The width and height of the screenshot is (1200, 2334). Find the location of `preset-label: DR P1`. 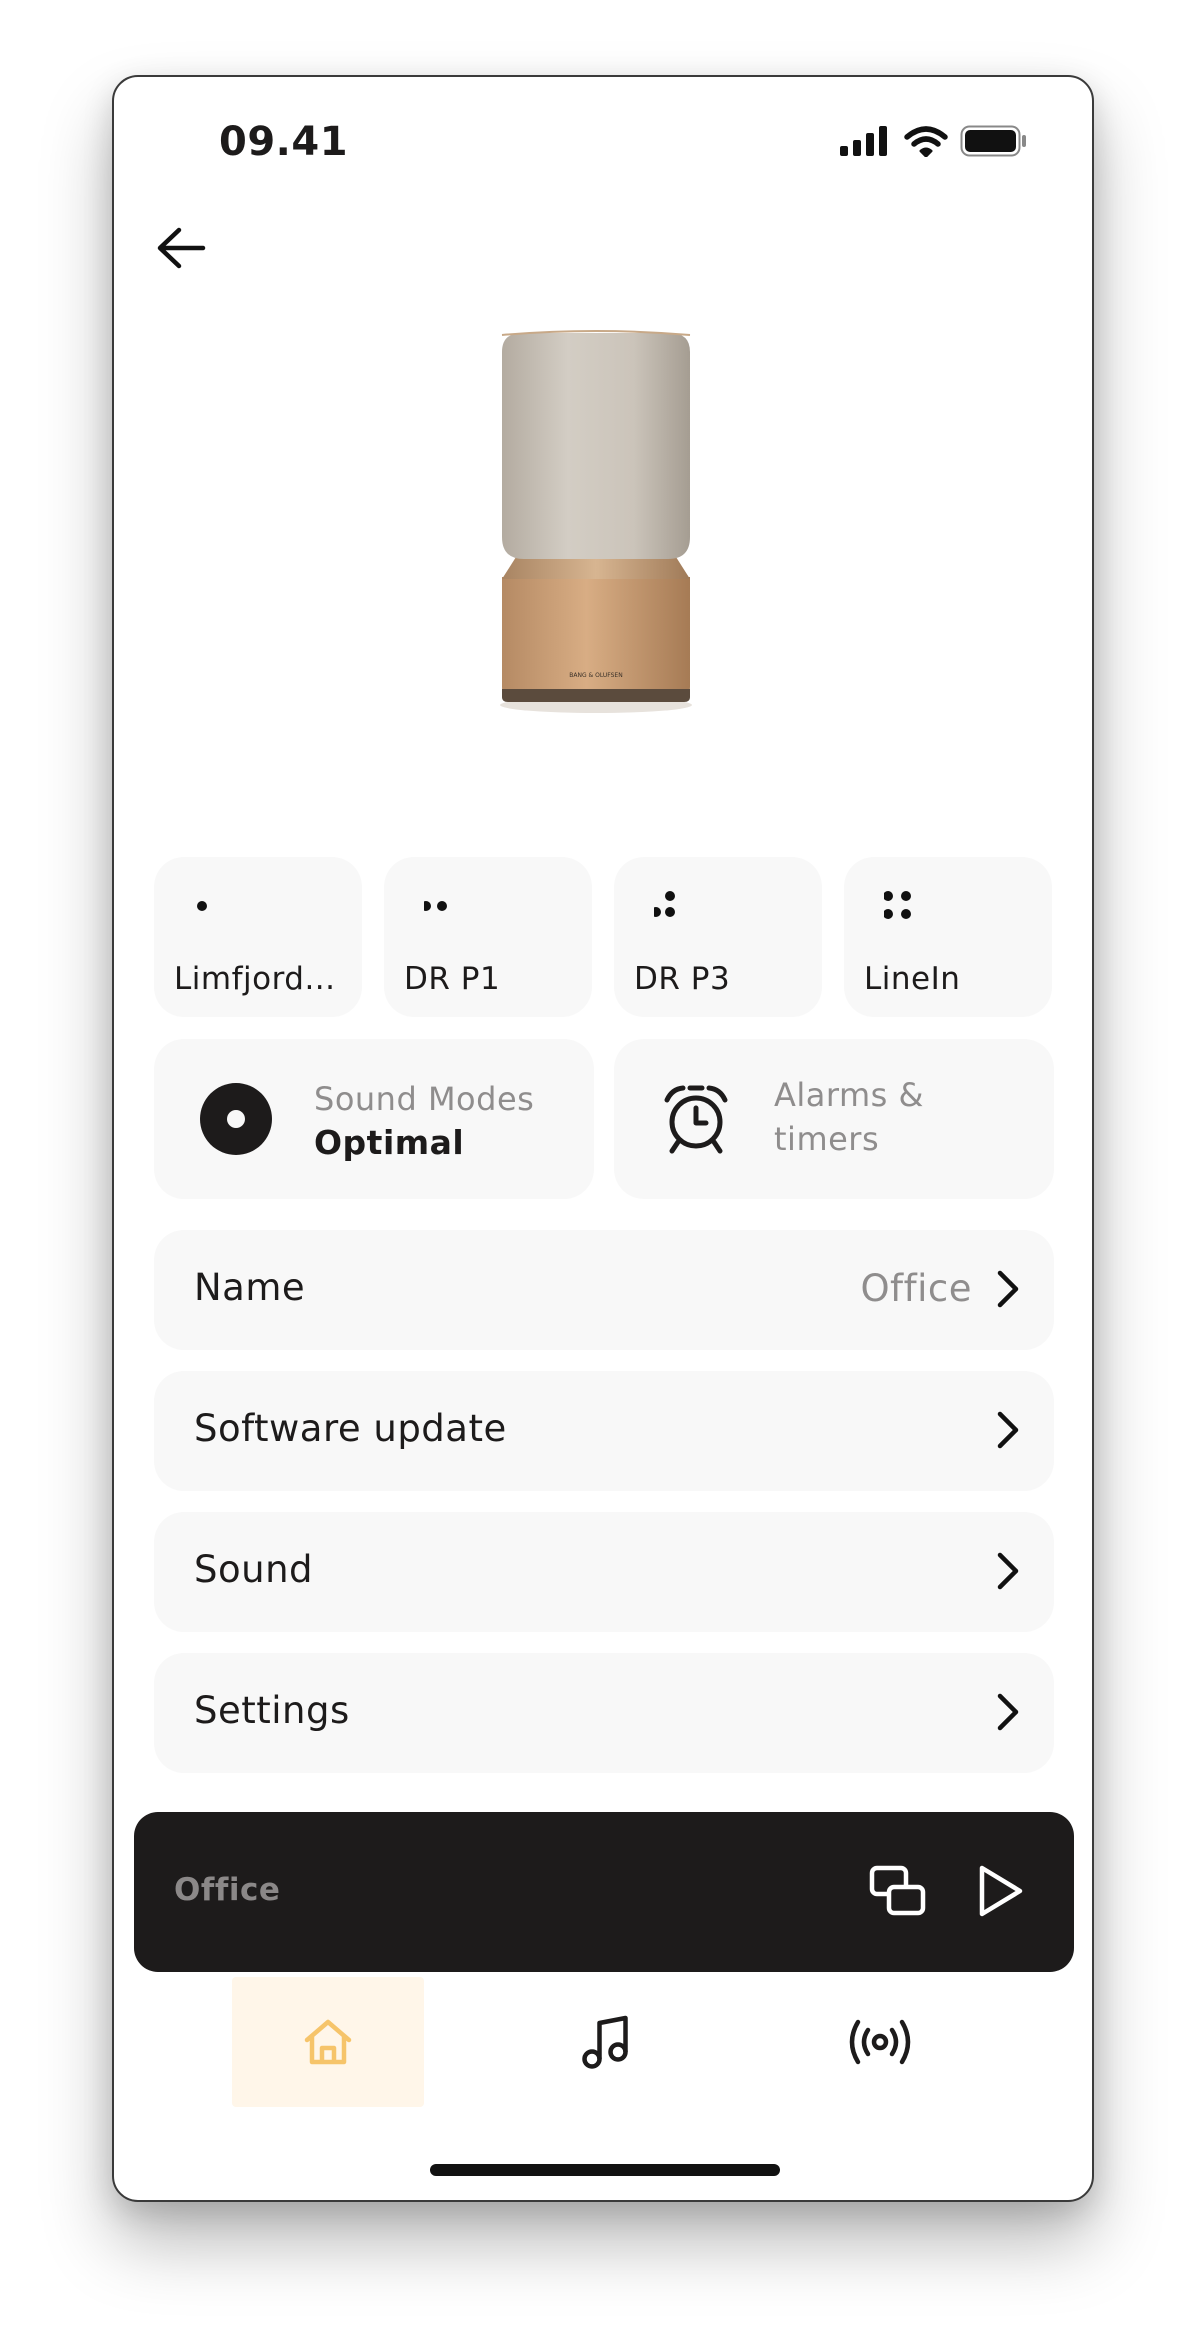

preset-label: DR P1 is located at coordinates (452, 979).